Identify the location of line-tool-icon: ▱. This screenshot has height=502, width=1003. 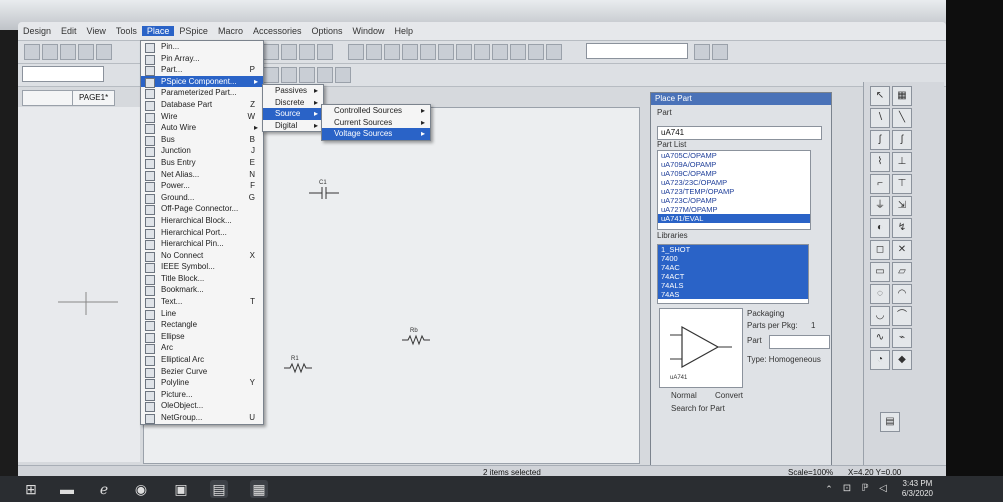
(902, 272).